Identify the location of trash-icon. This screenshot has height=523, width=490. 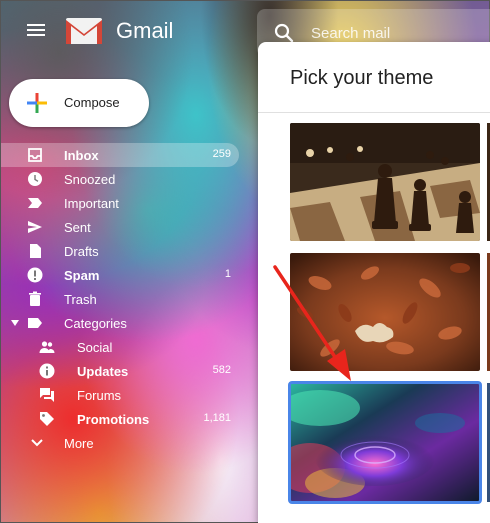
(35, 298).